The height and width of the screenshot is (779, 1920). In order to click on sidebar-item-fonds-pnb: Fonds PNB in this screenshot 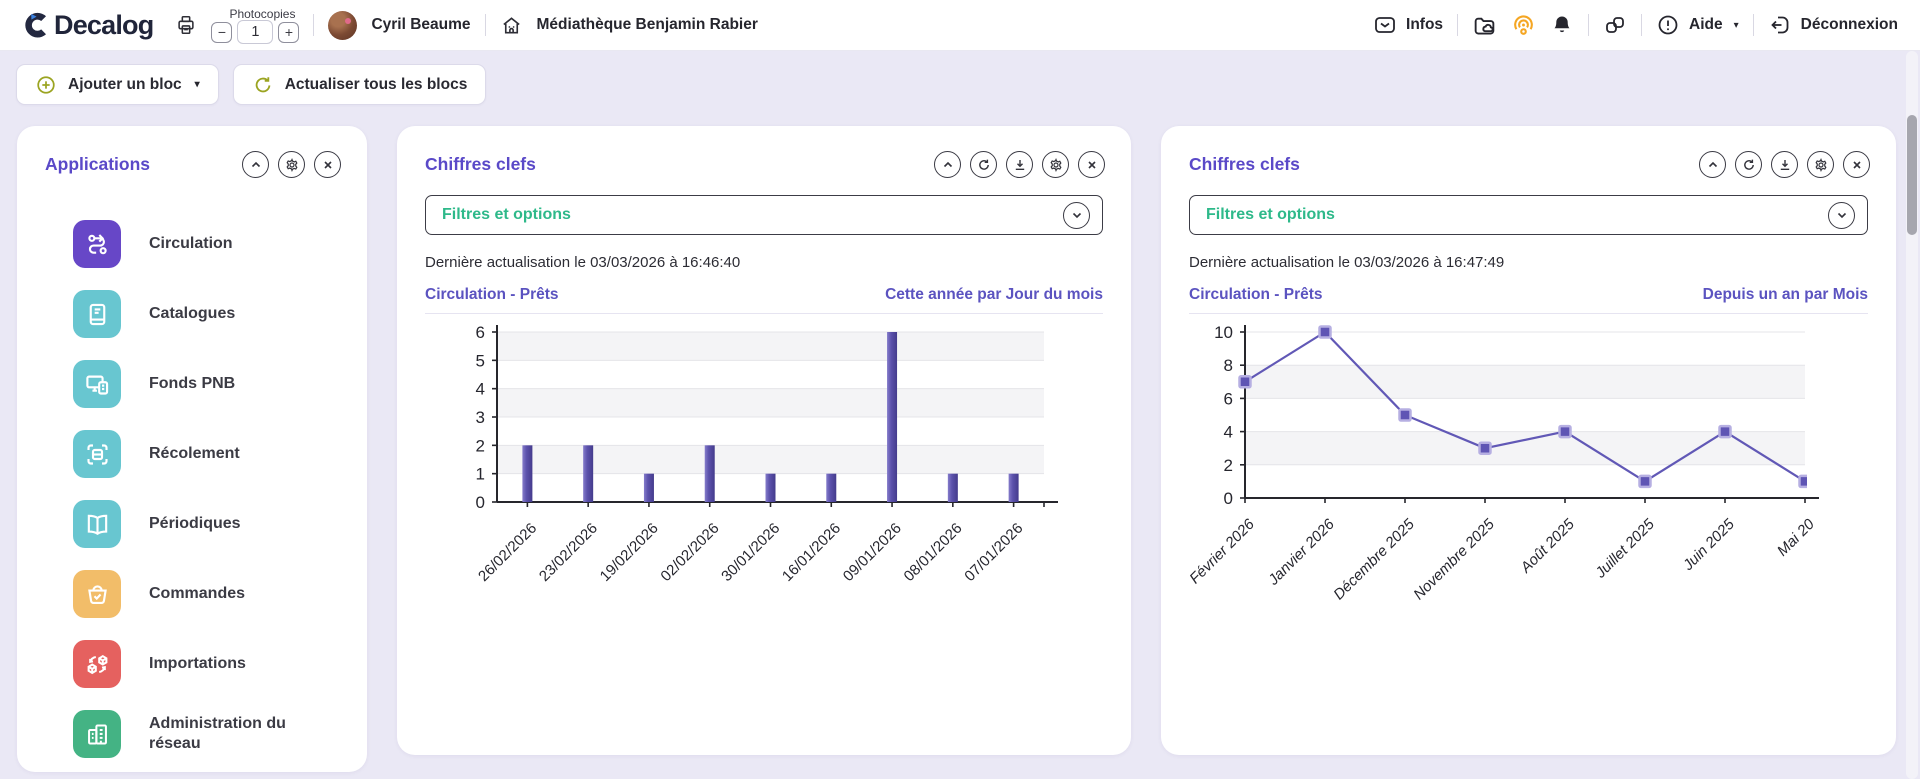, I will do `click(210, 384)`.